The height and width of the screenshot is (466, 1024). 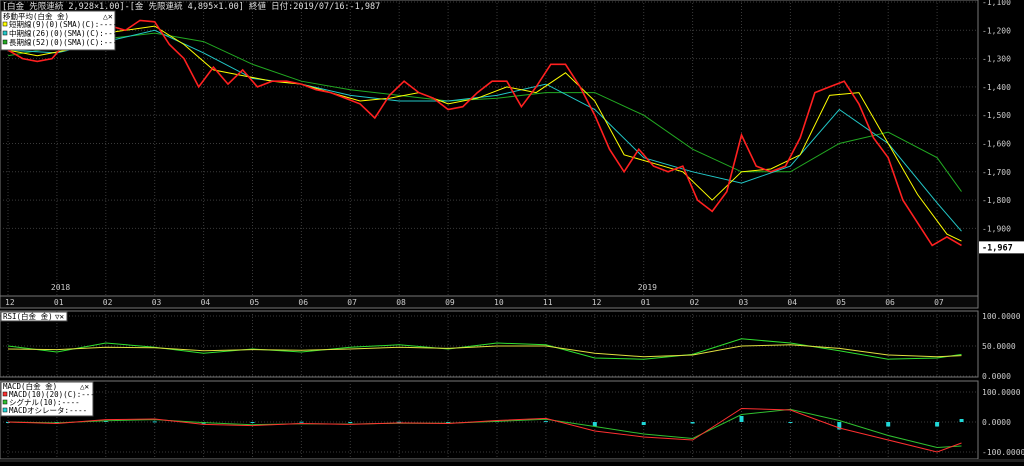 I want to click on collapse-icon: ▽✕, so click(x=60, y=316).